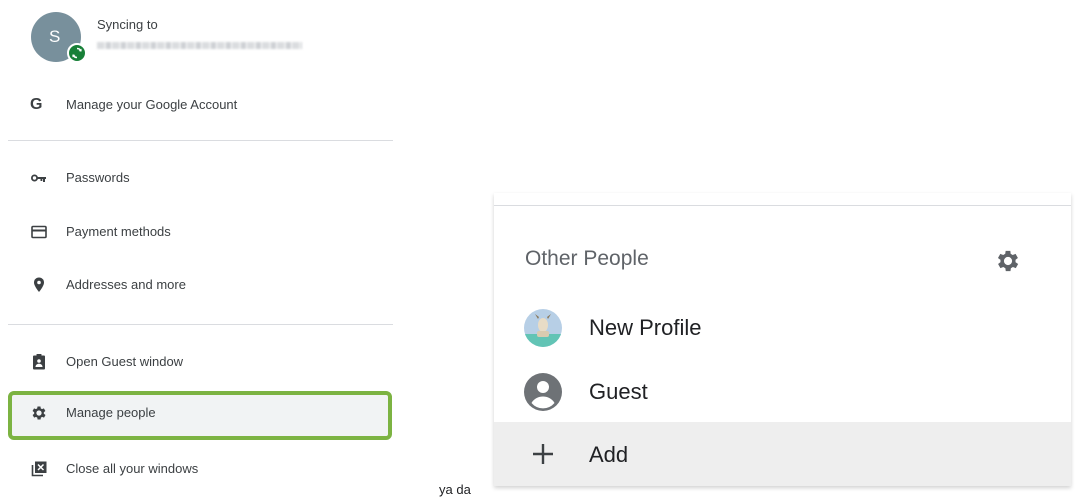 This screenshot has width=1078, height=501. What do you see at coordinates (543, 328) in the screenshot?
I see `profile-picture-icon` at bounding box center [543, 328].